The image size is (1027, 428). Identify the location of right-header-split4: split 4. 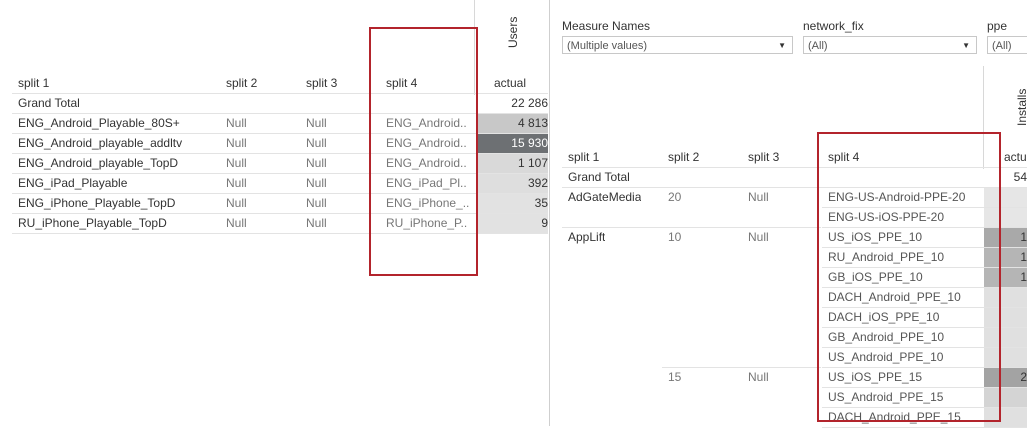
(843, 157).